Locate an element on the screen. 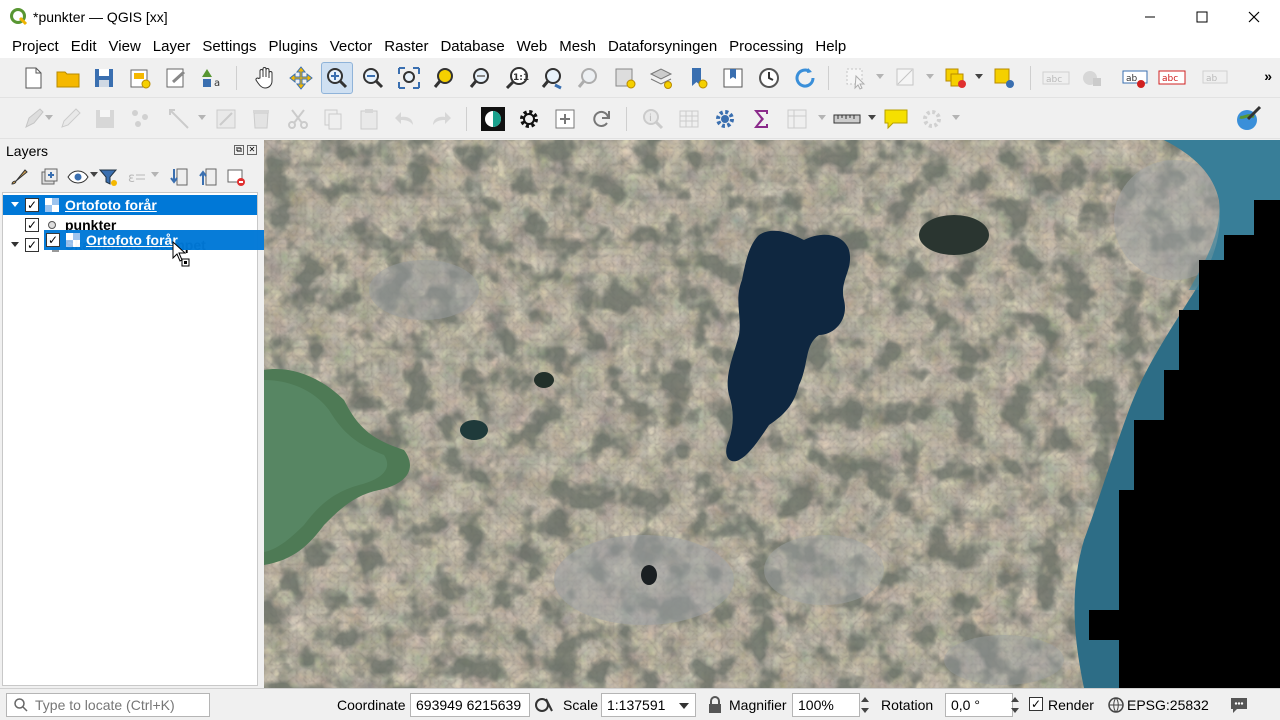 This screenshot has width=1280, height=720. text-annotation-button is located at coordinates (932, 119).